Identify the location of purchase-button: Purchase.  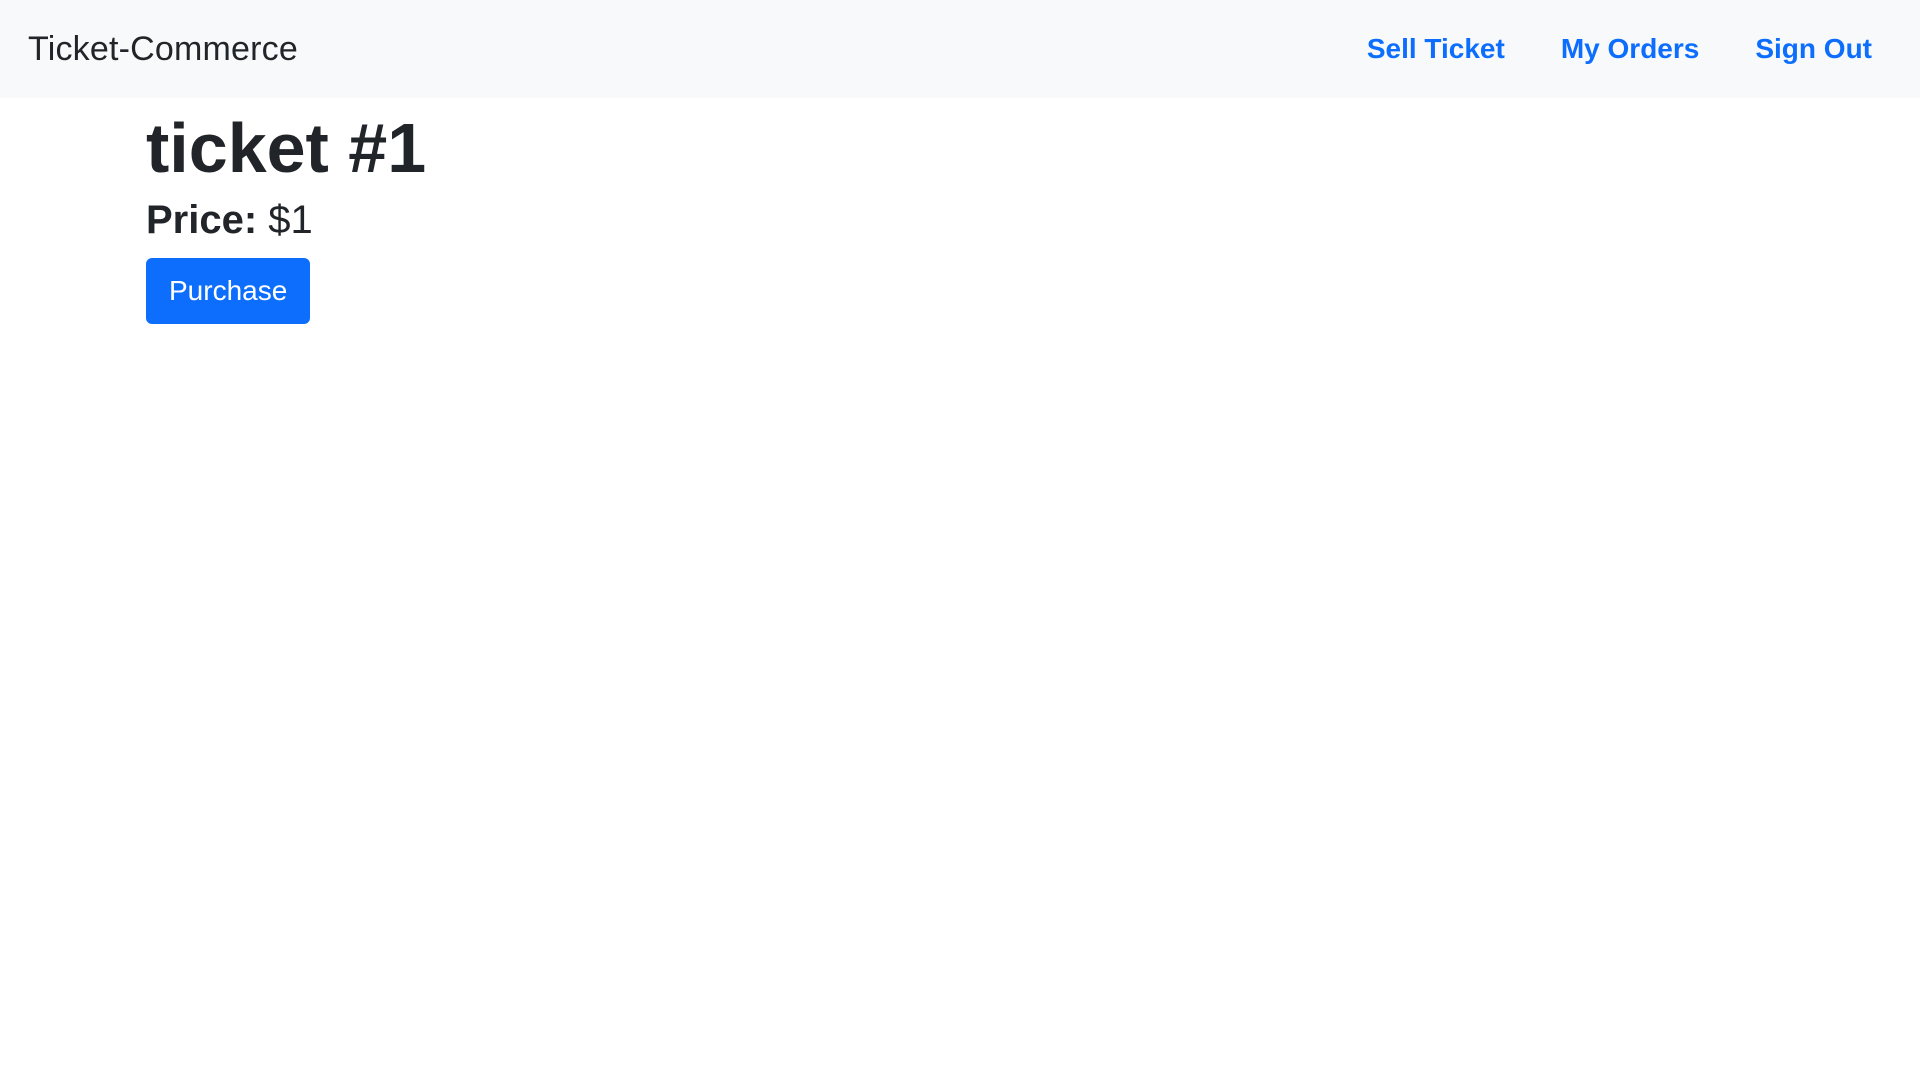
(228, 291).